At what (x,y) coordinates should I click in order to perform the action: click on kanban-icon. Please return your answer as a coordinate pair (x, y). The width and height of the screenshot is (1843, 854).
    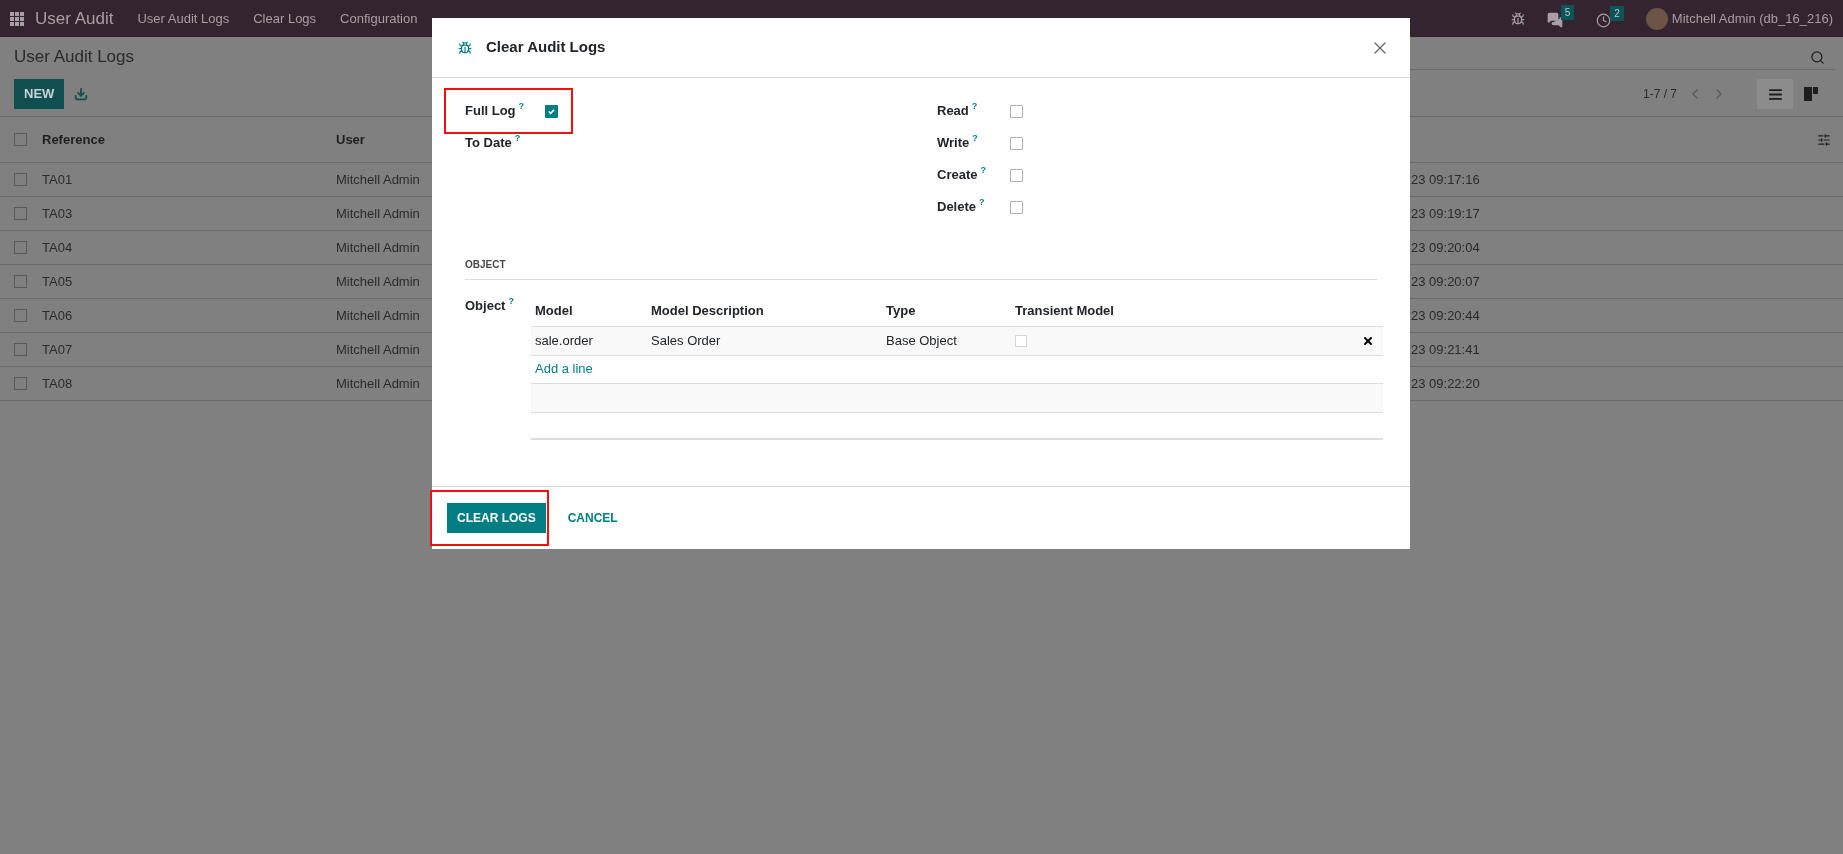
    Looking at the image, I should click on (1811, 94).